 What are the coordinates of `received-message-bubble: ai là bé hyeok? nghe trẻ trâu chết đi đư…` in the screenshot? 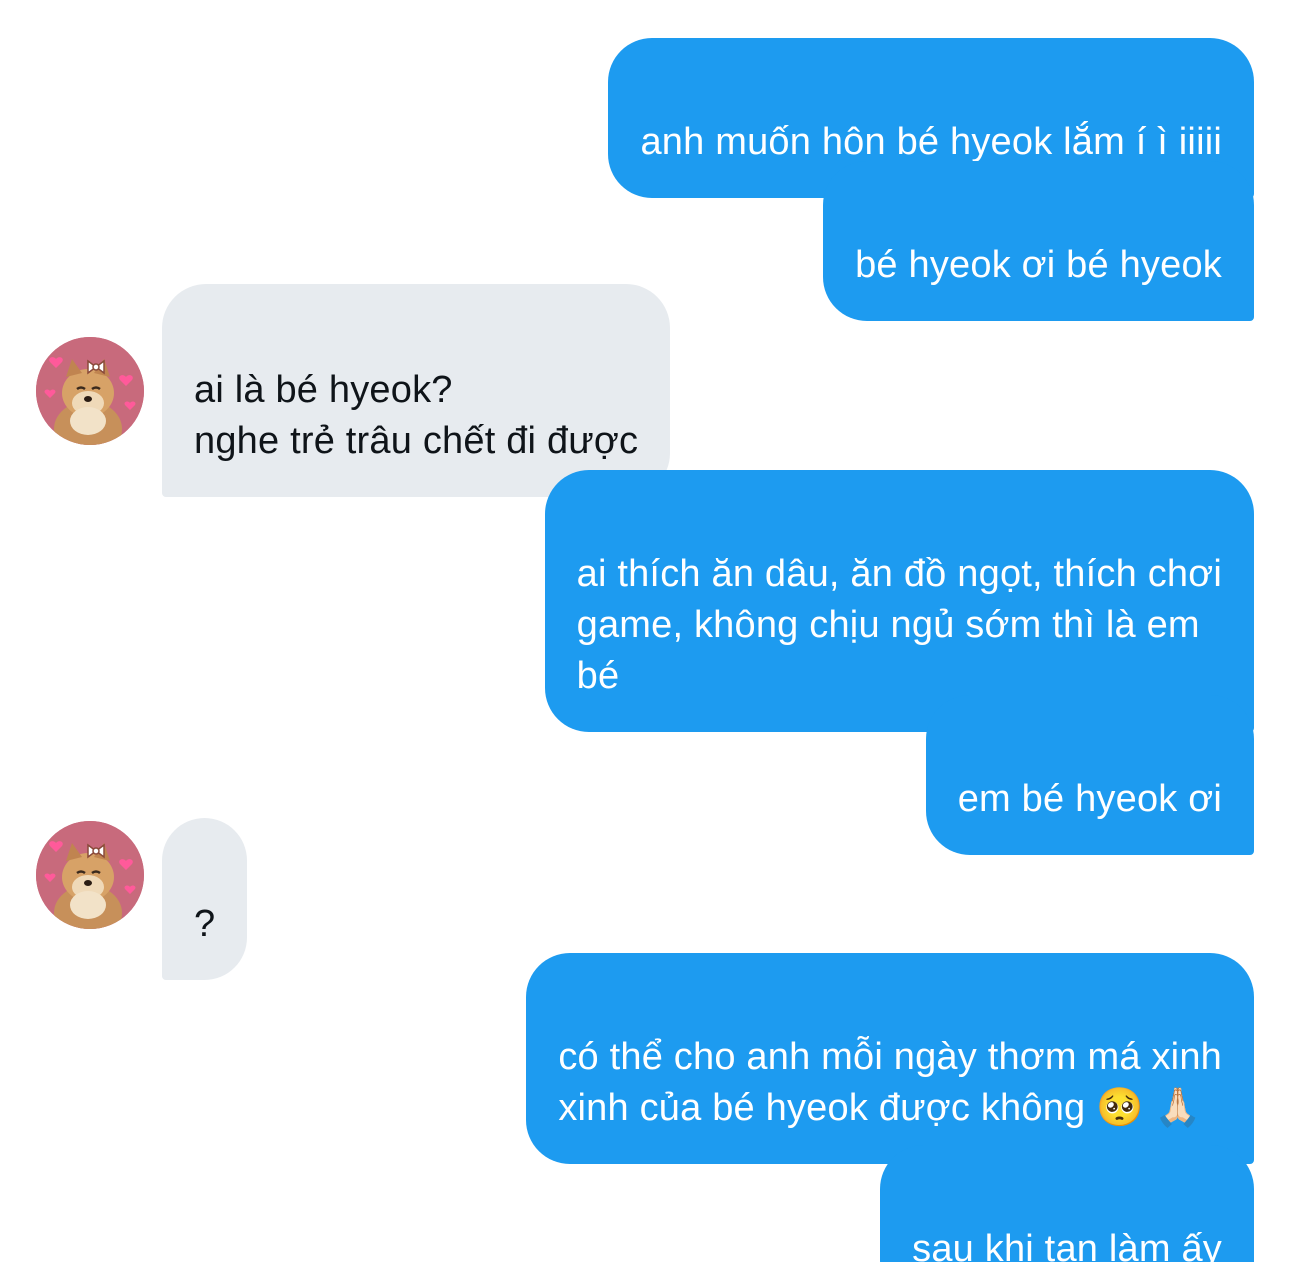 It's located at (416, 390).